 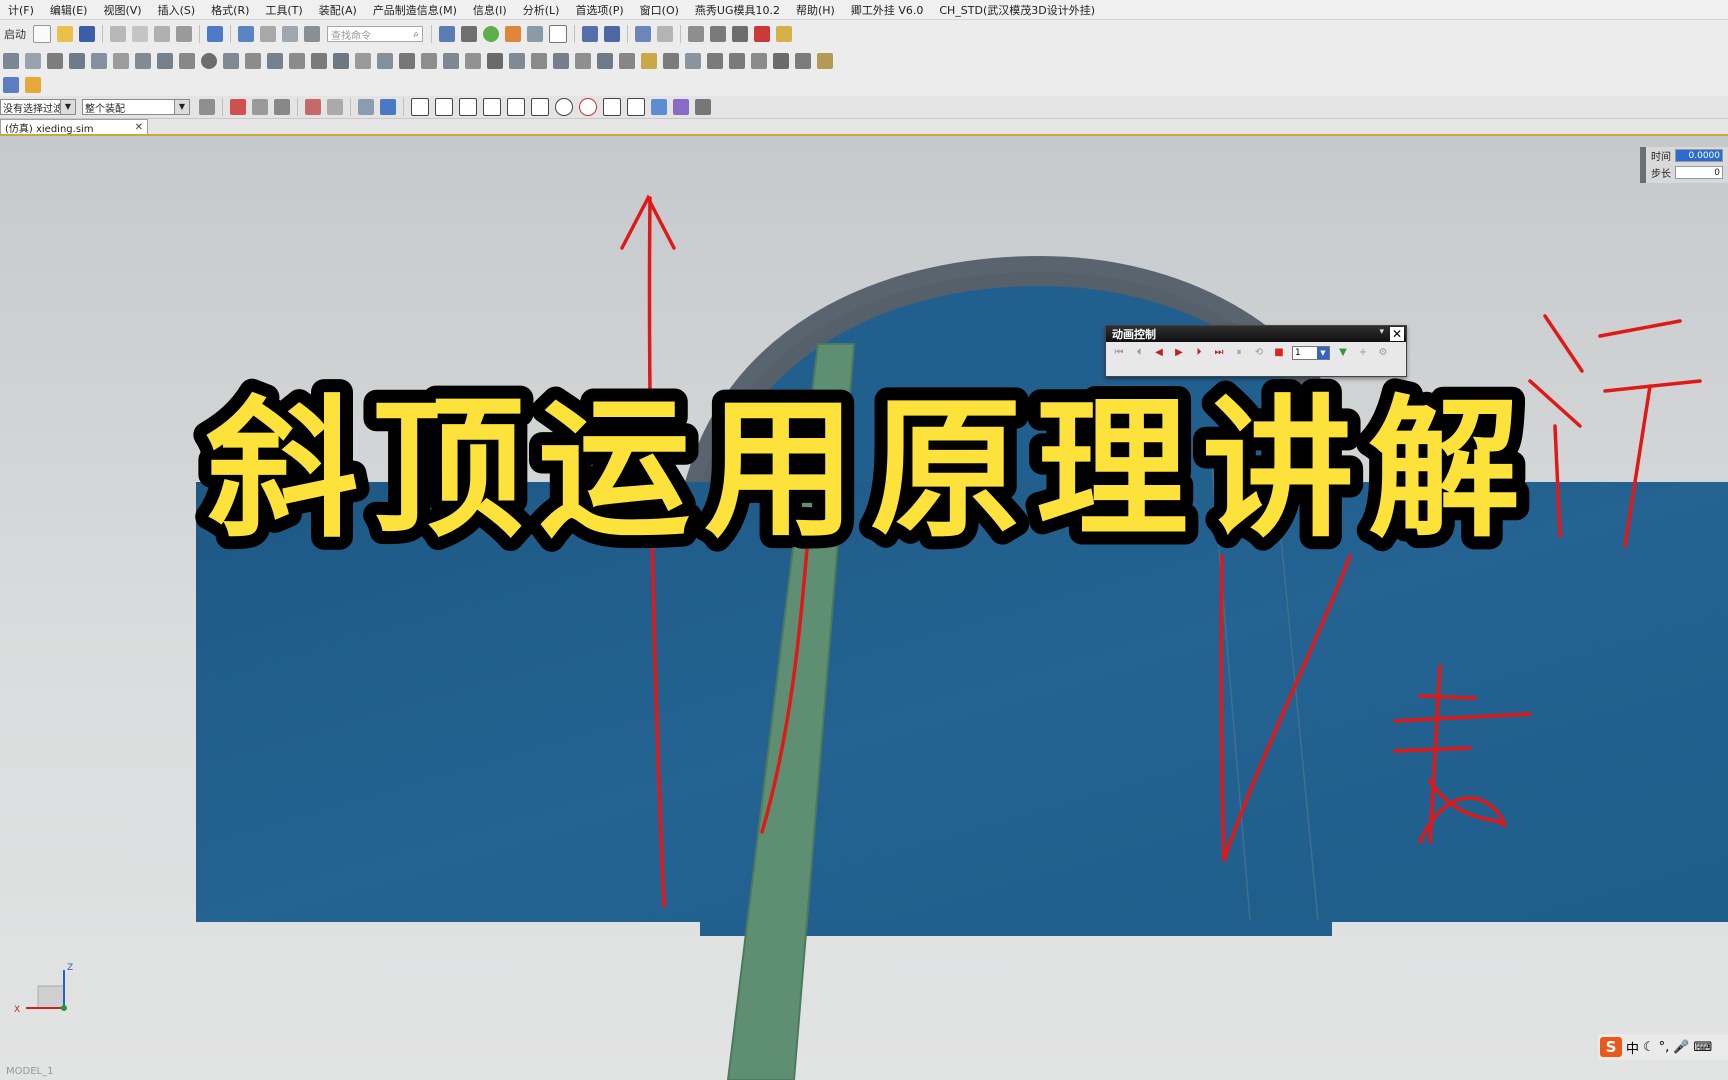 What do you see at coordinates (290, 34) in the screenshot?
I see `tools-icon` at bounding box center [290, 34].